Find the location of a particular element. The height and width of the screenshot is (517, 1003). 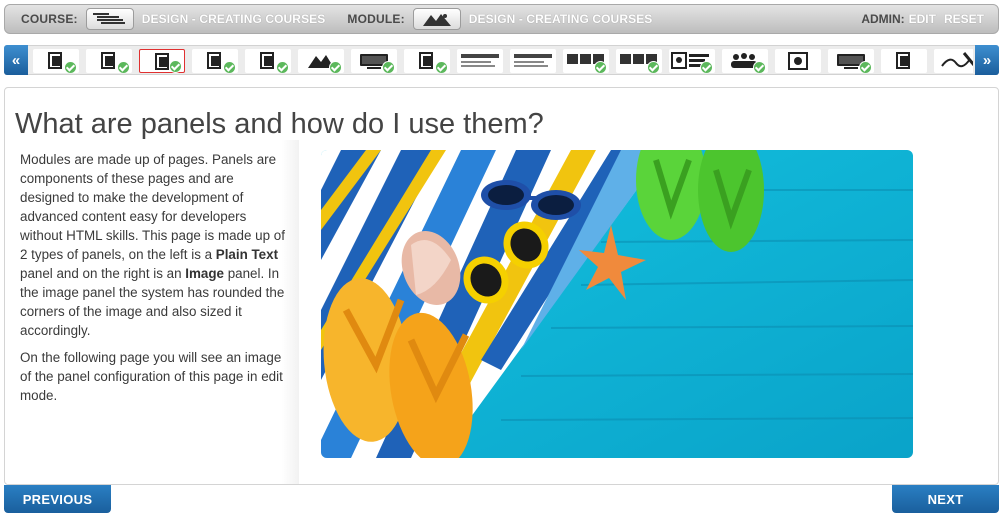

edit-link: EDIT is located at coordinates (922, 19).